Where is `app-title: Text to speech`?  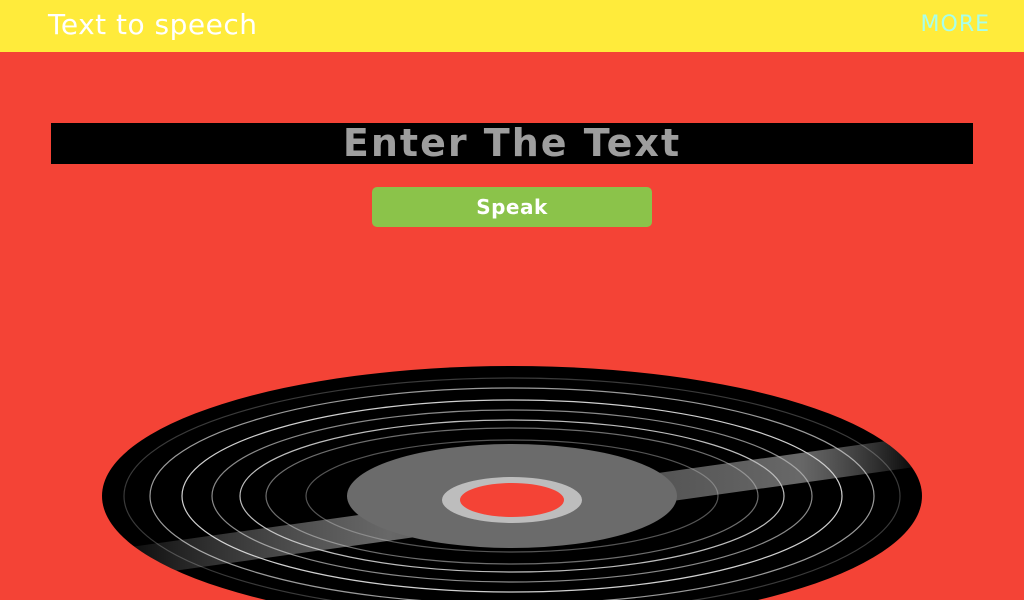
app-title: Text to speech is located at coordinates (153, 24).